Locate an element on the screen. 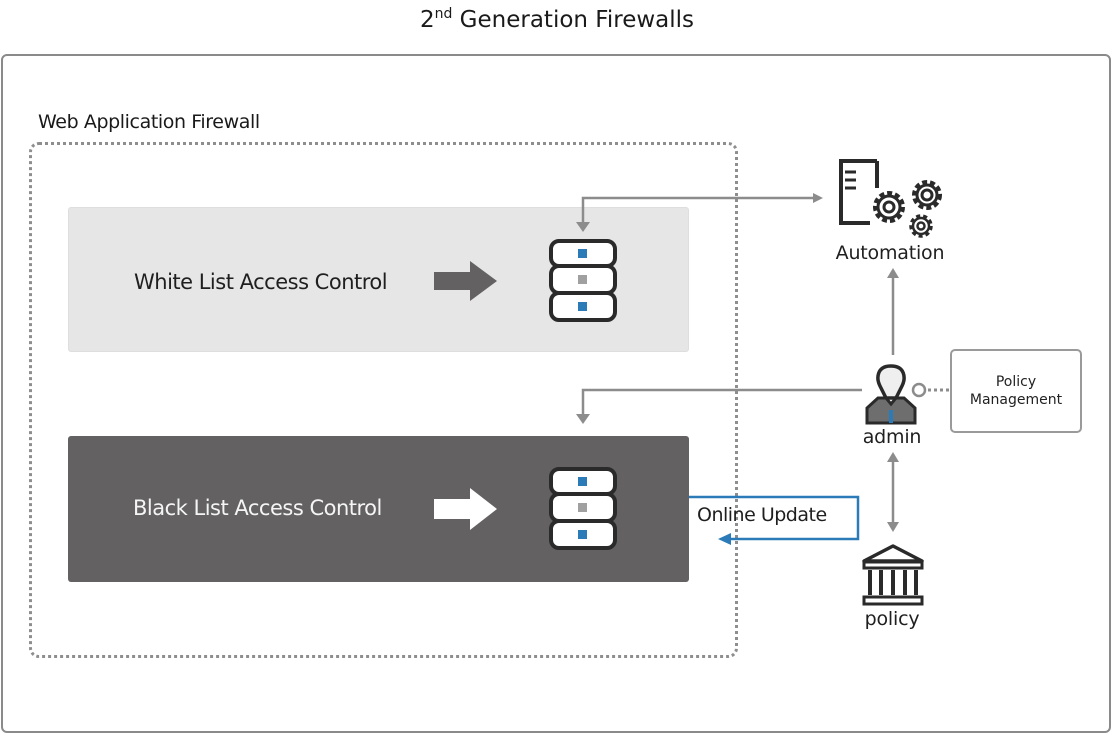 The height and width of the screenshot is (736, 1114). policy-building-icon is located at coordinates (893, 575).